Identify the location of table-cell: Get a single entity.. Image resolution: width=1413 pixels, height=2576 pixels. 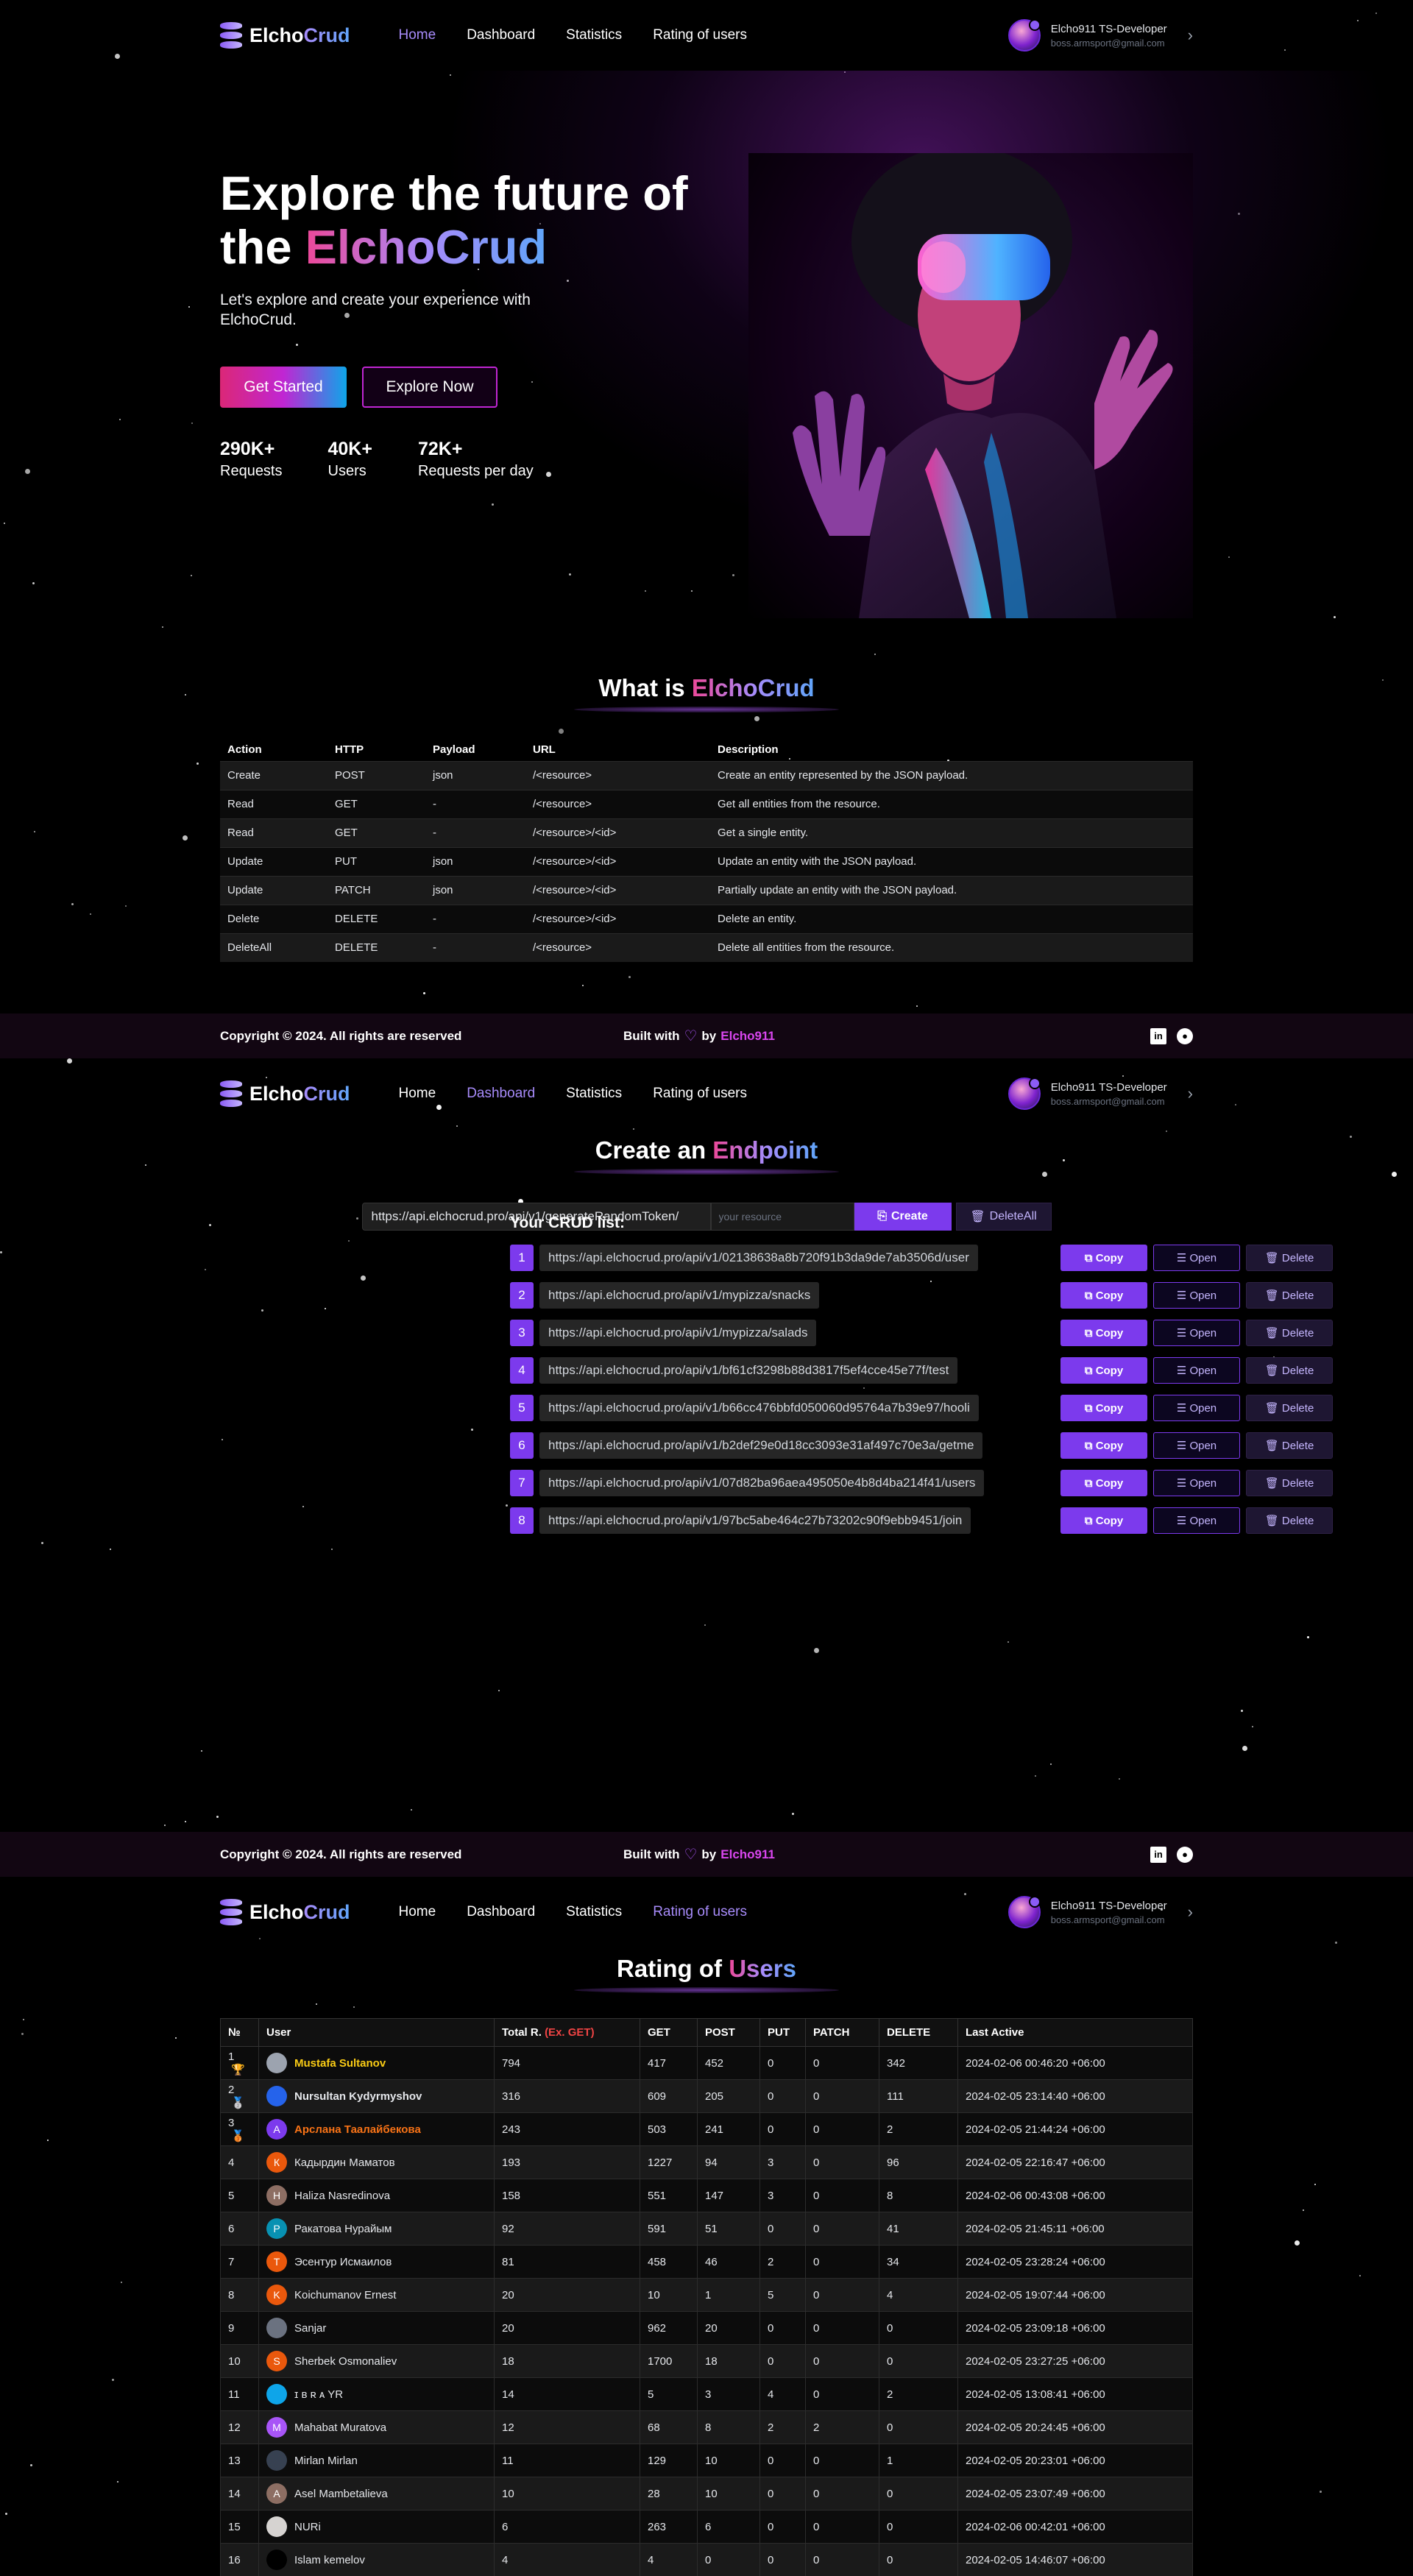
(951, 833).